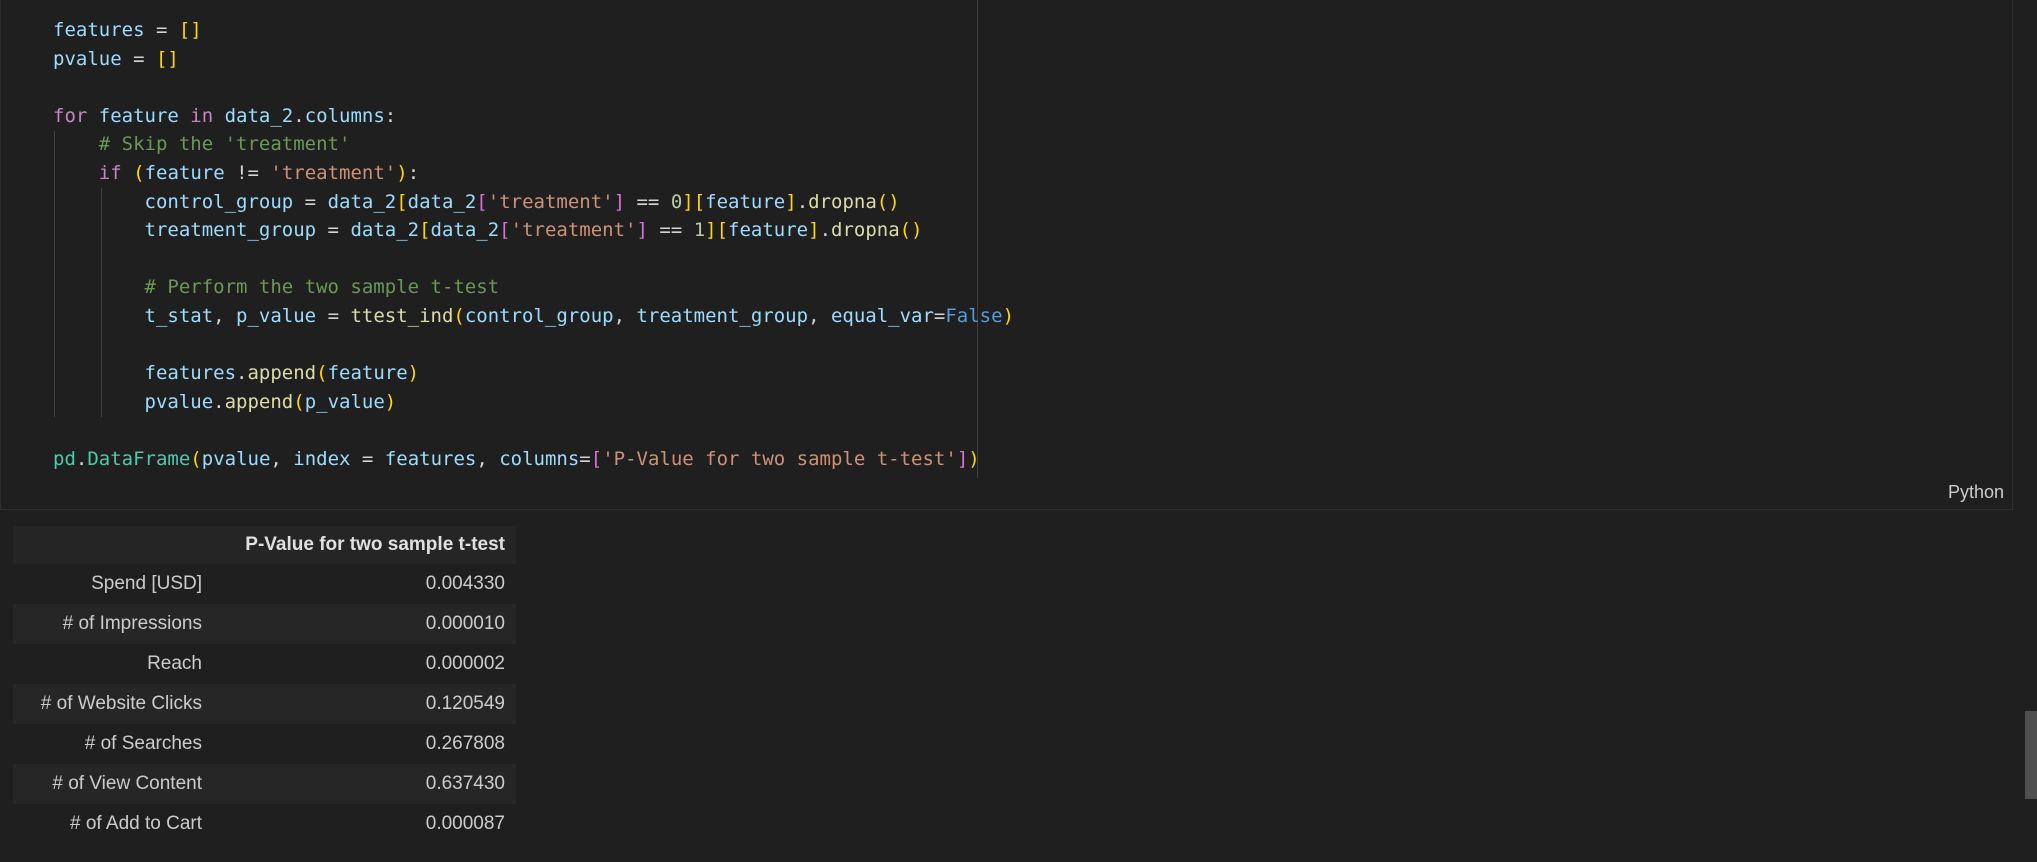 This screenshot has height=862, width=2037. Describe the element at coordinates (364, 824) in the screenshot. I see `row-value: 0.000087` at that location.